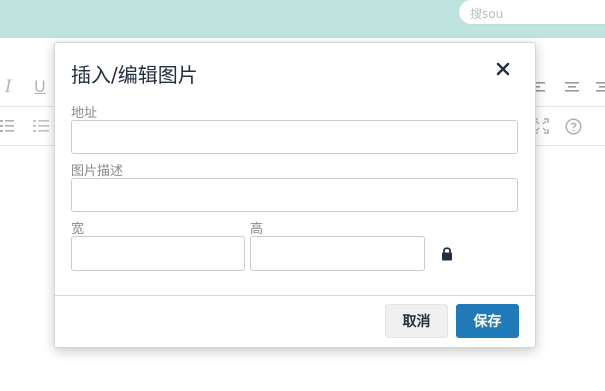  Describe the element at coordinates (487, 321) in the screenshot. I see `save-button: 保存` at that location.